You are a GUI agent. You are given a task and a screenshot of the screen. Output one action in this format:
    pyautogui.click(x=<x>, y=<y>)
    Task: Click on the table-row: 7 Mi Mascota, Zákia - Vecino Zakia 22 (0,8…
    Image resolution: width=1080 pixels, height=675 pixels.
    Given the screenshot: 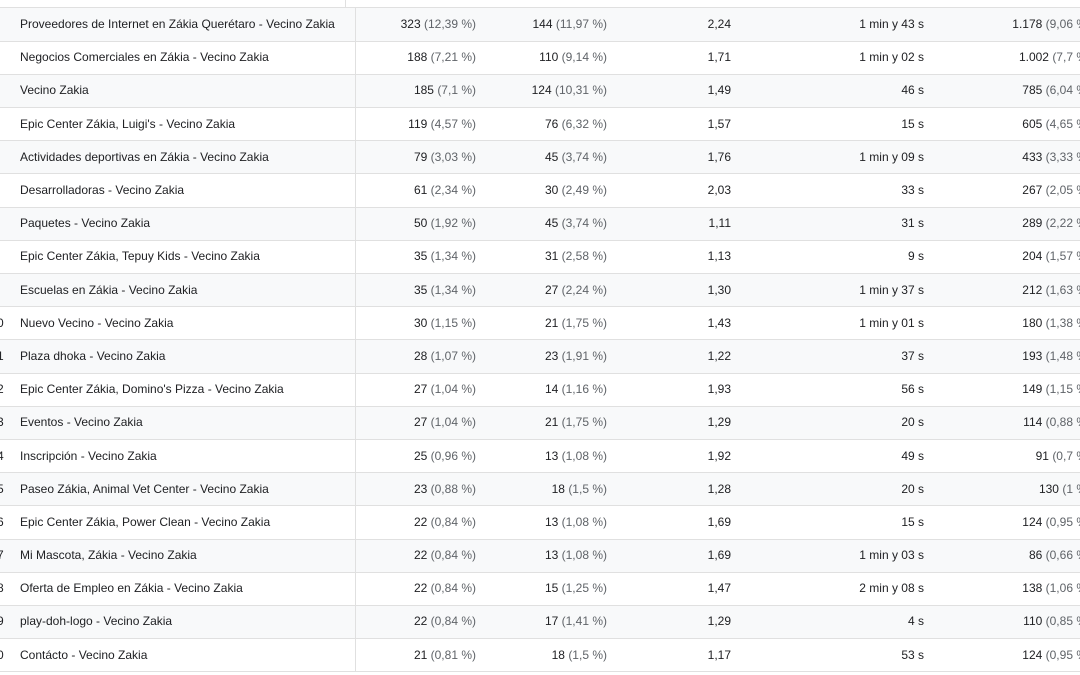 What is the action you would take?
    pyautogui.click(x=540, y=556)
    